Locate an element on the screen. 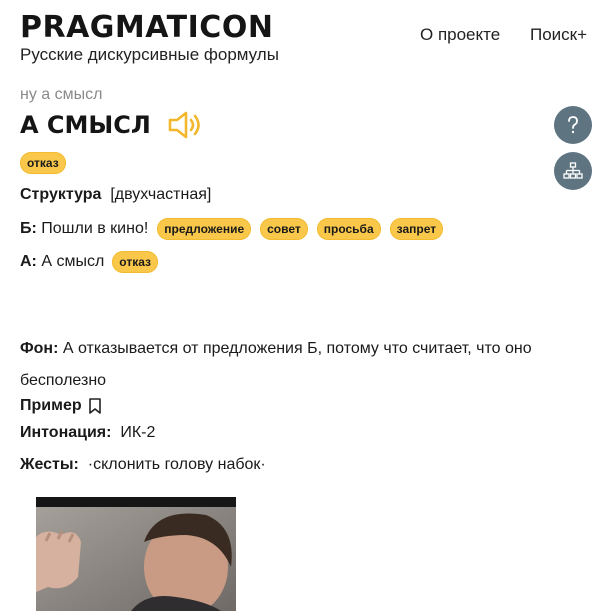 The height and width of the screenshot is (611, 611). intonation-value: ИК-2 is located at coordinates (138, 432).